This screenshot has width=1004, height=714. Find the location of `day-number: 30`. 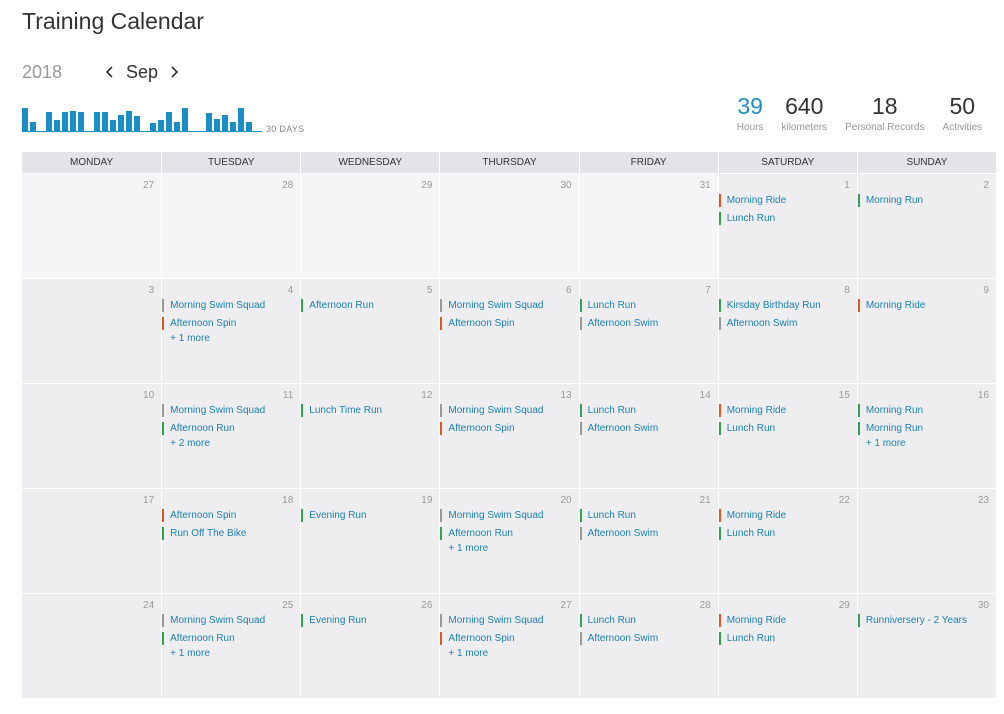

day-number: 30 is located at coordinates (566, 185).